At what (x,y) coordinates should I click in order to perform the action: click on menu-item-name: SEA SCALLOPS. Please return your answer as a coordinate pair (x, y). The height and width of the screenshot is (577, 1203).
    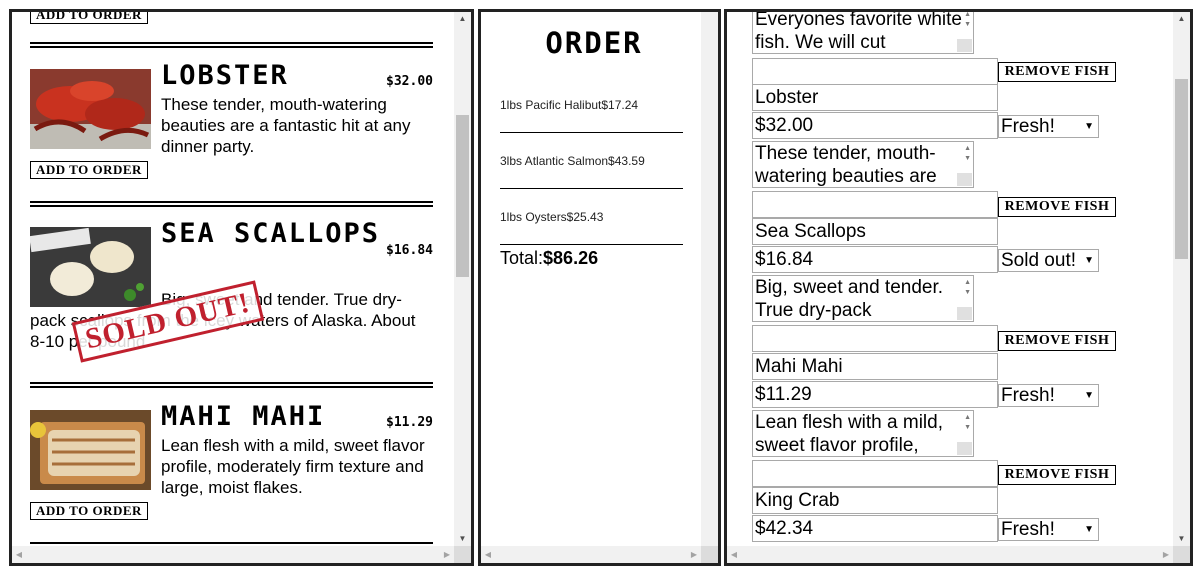
    Looking at the image, I should click on (271, 233).